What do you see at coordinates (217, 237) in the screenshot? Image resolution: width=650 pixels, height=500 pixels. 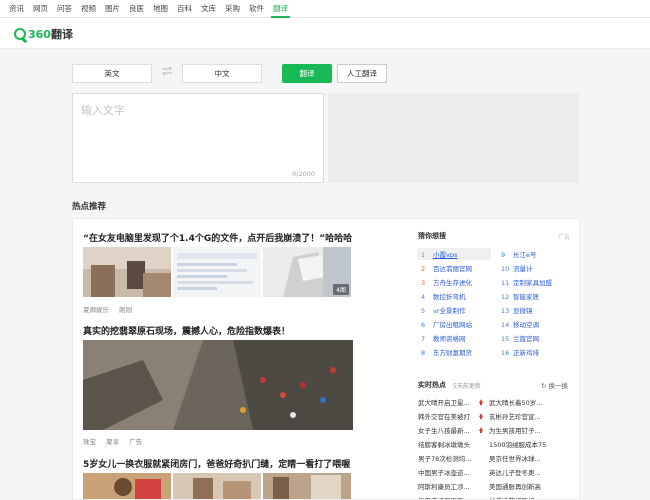 I see `article-title-1: “在女友电脑里发现了个1.4个G的文件，点开后我崩溃了！”哈哈哈` at bounding box center [217, 237].